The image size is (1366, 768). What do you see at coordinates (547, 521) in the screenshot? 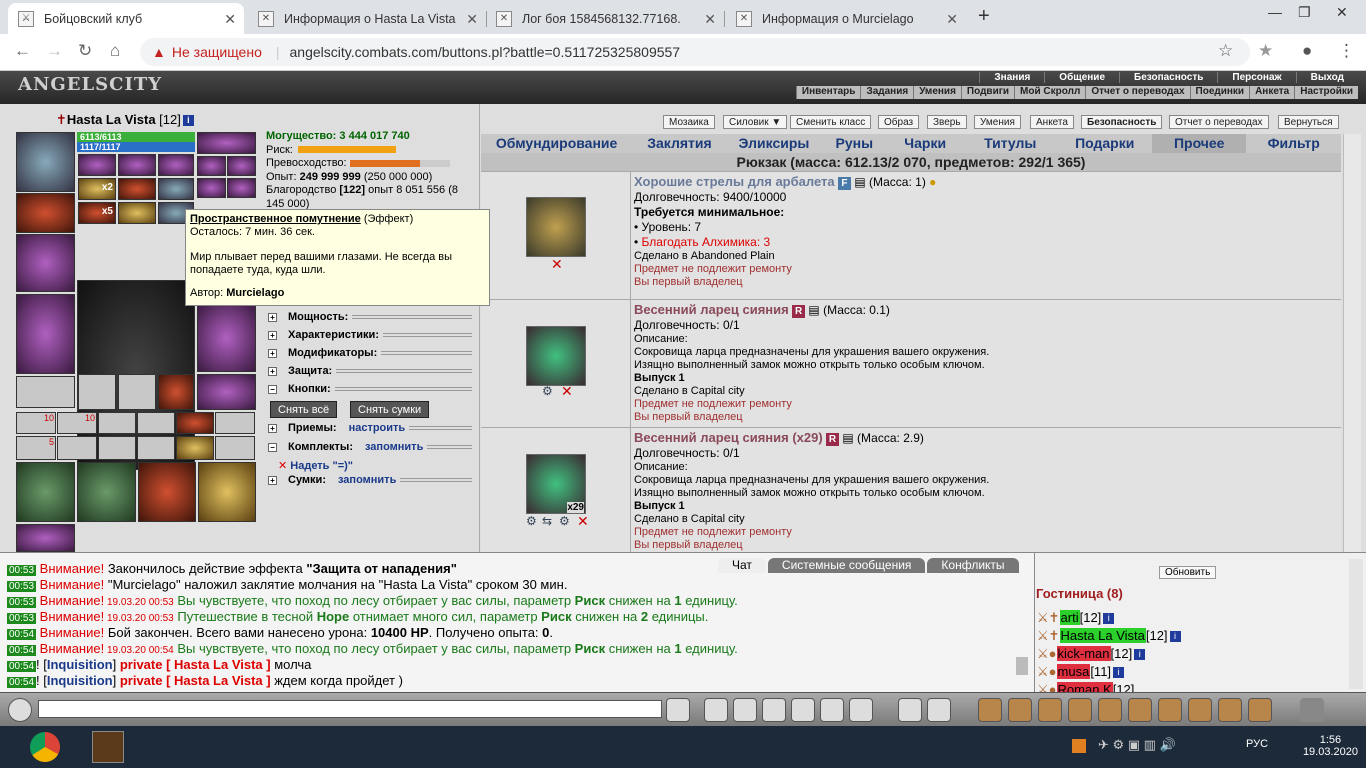
I see `split-icon: ⇆` at bounding box center [547, 521].